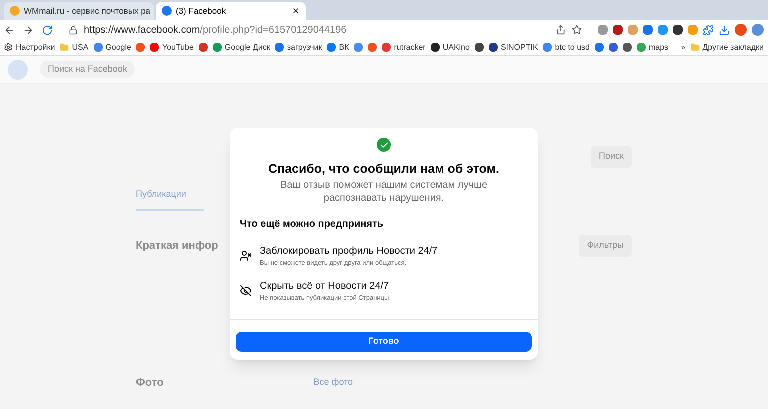 The height and width of the screenshot is (409, 768). Describe the element at coordinates (652, 48) in the screenshot. I see `bookmark: maps` at that location.